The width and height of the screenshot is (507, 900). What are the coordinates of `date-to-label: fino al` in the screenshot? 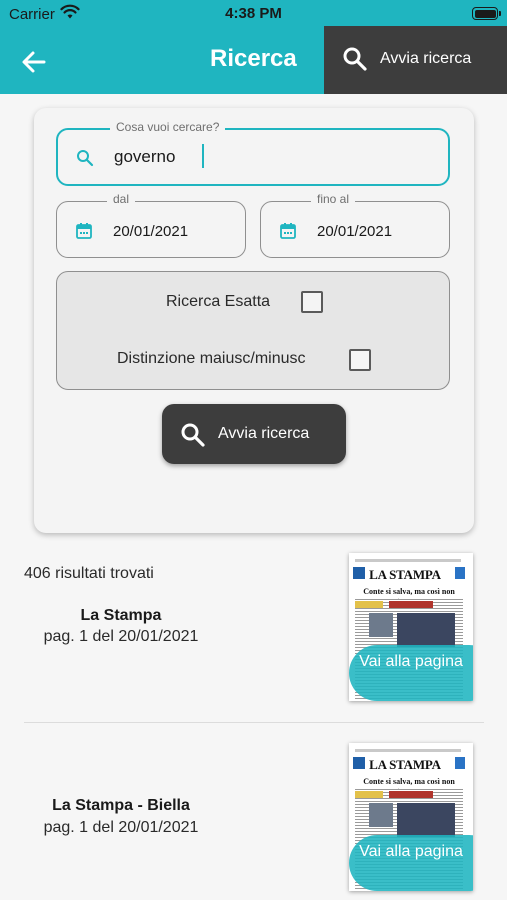 It's located at (333, 199).